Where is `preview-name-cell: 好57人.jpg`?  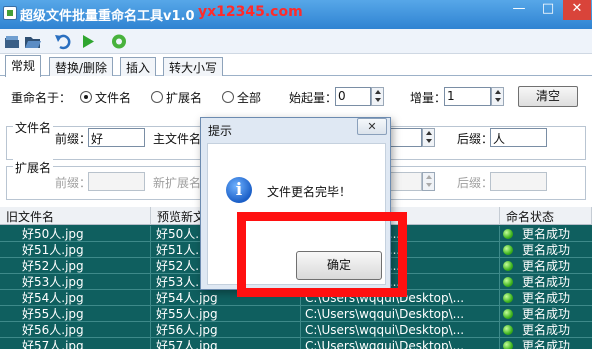 preview-name-cell: 好57人.jpg is located at coordinates (226, 343).